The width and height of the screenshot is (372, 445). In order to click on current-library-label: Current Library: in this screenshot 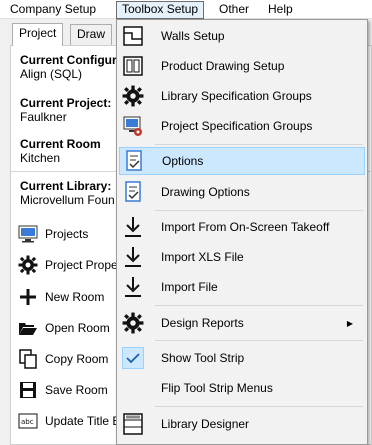, I will do `click(66, 186)`.